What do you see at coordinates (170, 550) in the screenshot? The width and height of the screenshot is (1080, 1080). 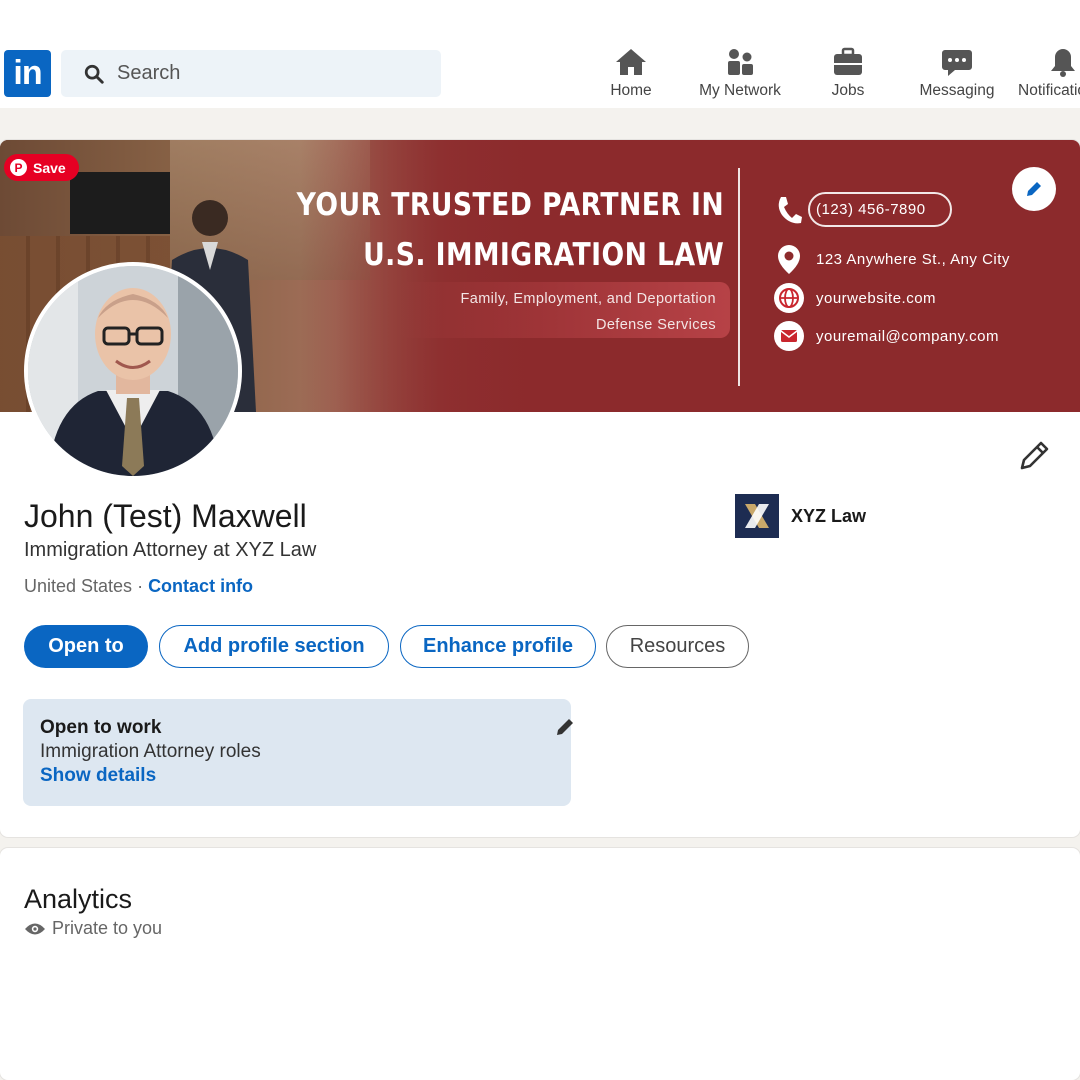 I see `profile-headline: Immigration Attorney at XYZ Law` at bounding box center [170, 550].